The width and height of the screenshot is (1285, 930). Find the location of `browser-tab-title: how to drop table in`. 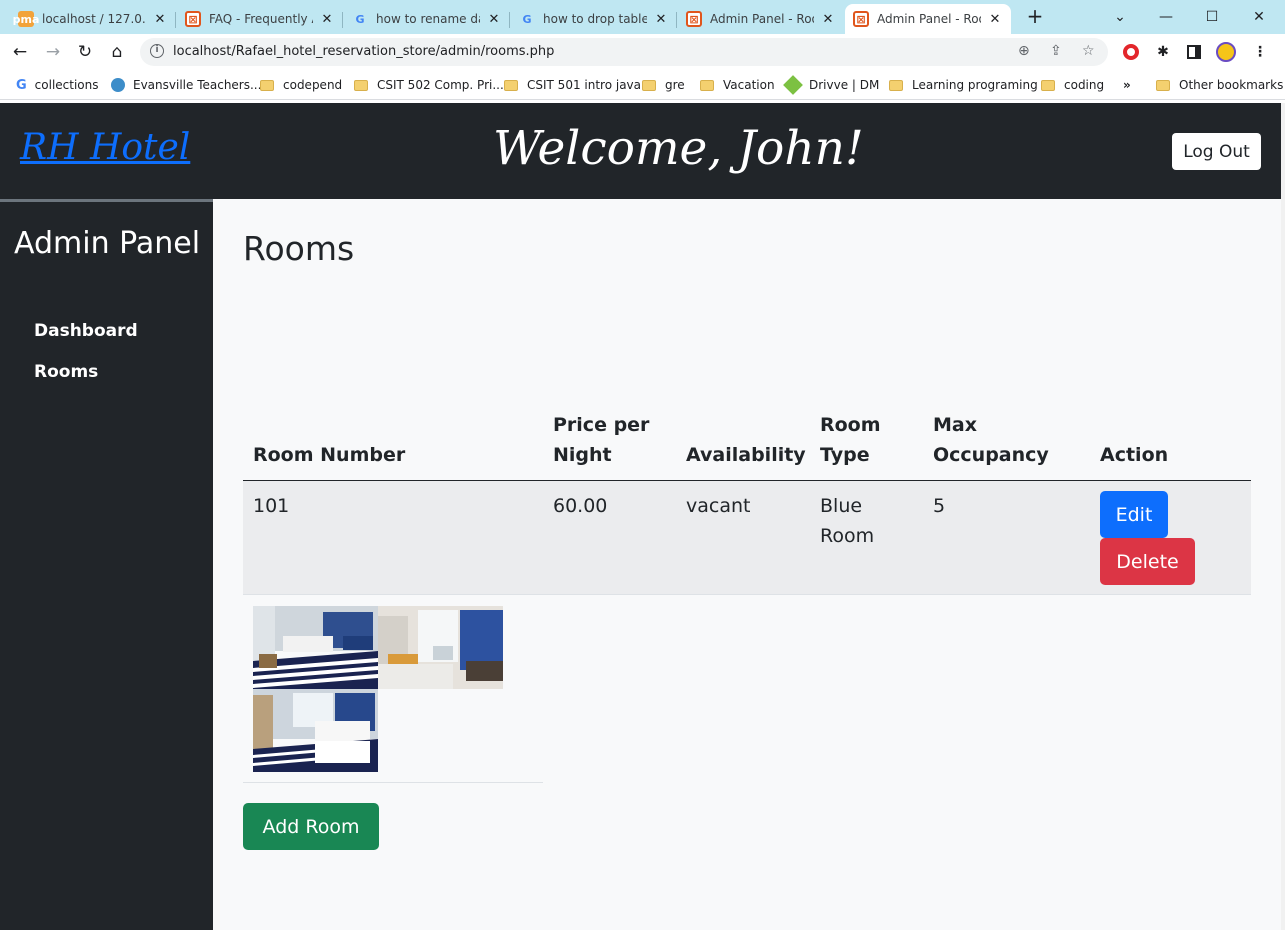

browser-tab-title: how to drop table in is located at coordinates (595, 19).